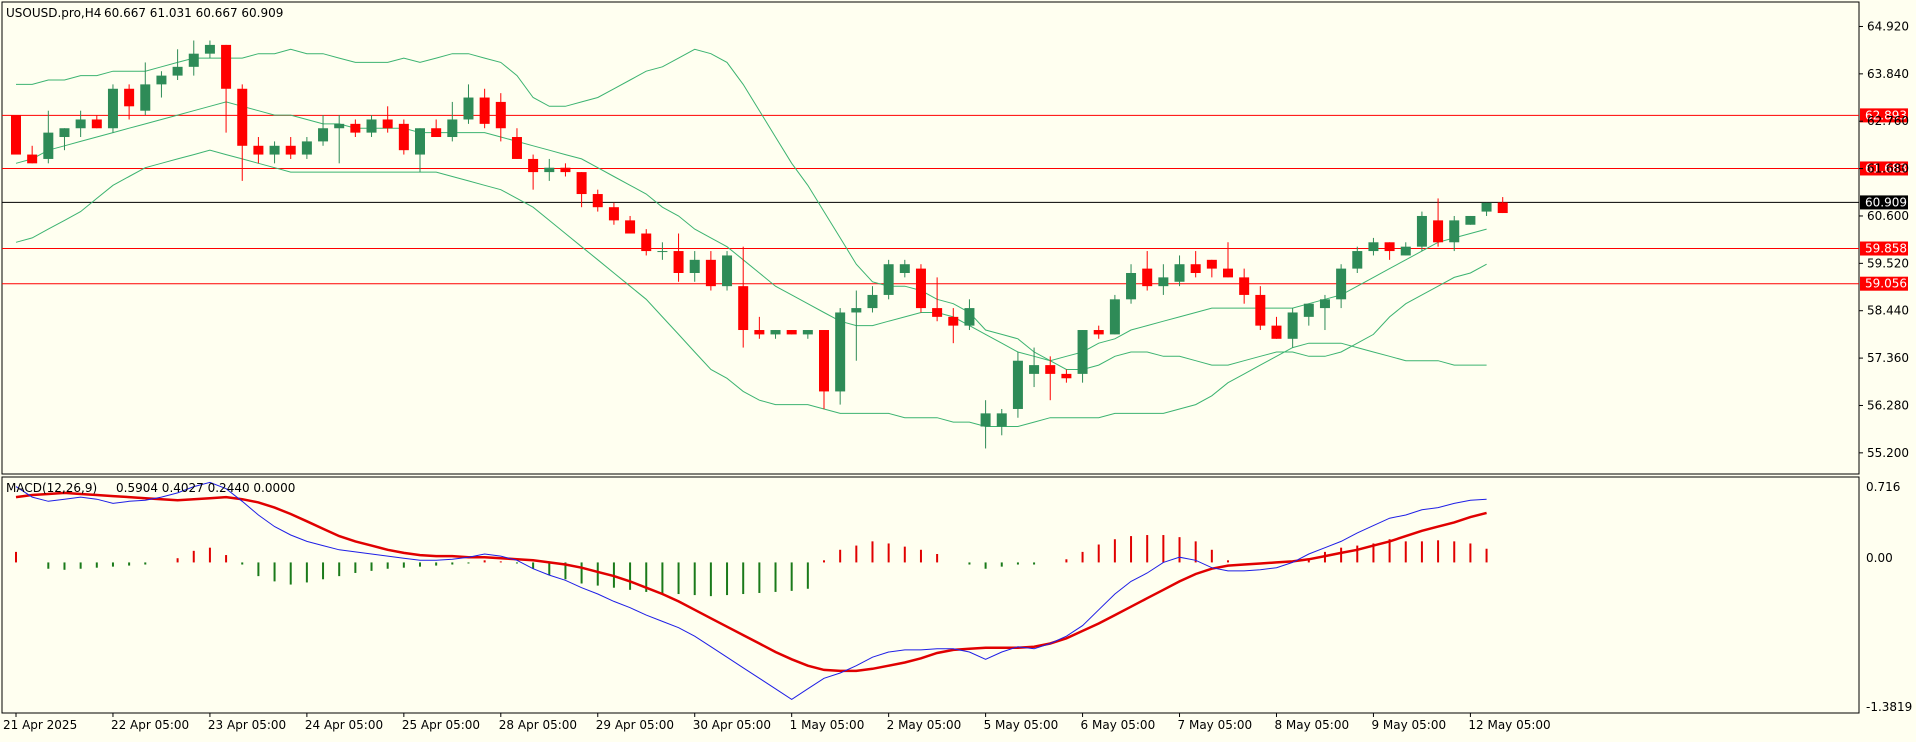 This screenshot has height=742, width=1916. Describe the element at coordinates (193, 13) in the screenshot. I see `ohlc-readout: 60.667 61.031 60.667 60.909` at that location.